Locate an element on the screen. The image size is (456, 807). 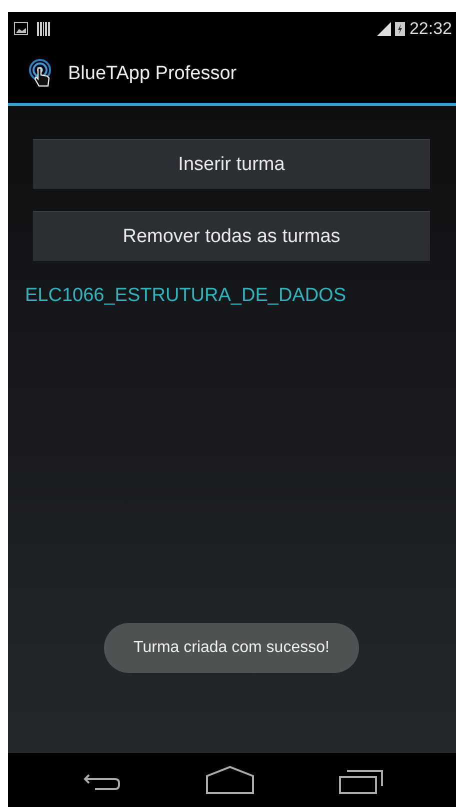
image-icon is located at coordinates (21, 28).